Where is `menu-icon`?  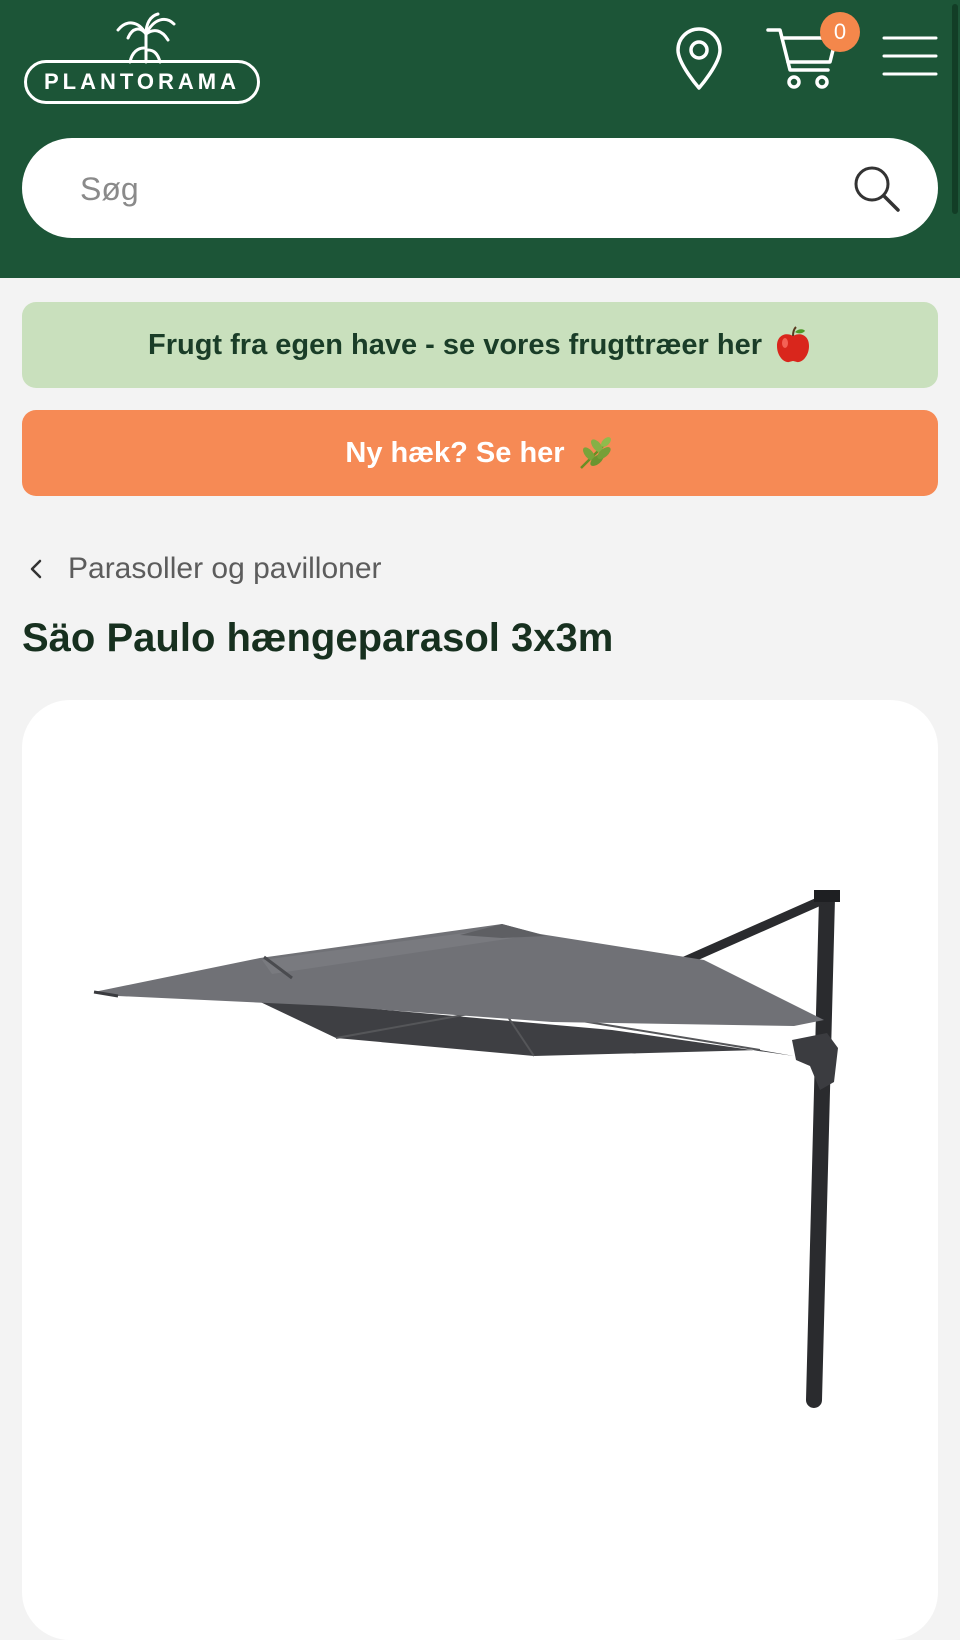
menu-icon is located at coordinates (910, 56).